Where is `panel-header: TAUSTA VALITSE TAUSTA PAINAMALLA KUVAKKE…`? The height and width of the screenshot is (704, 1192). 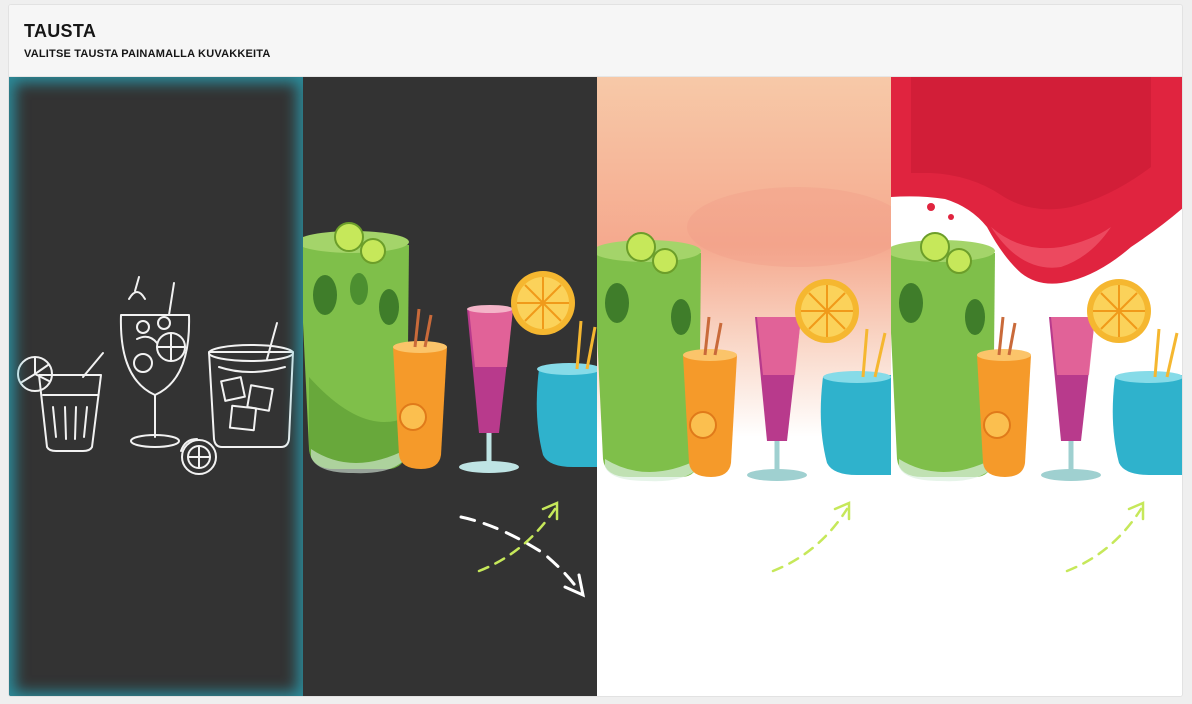 panel-header: TAUSTA VALITSE TAUSTA PAINAMALLA KUVAKKE… is located at coordinates (595, 41).